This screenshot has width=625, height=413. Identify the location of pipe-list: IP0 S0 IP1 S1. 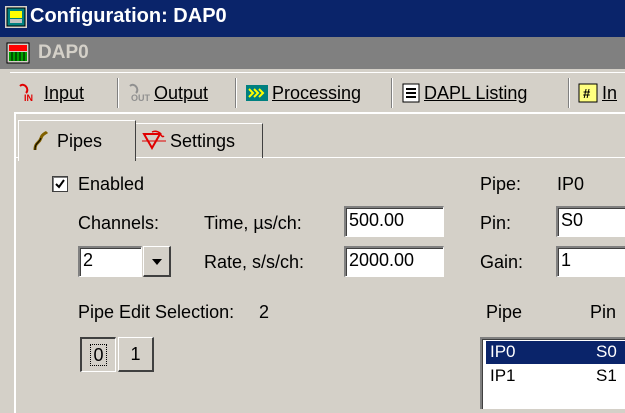
(552, 373).